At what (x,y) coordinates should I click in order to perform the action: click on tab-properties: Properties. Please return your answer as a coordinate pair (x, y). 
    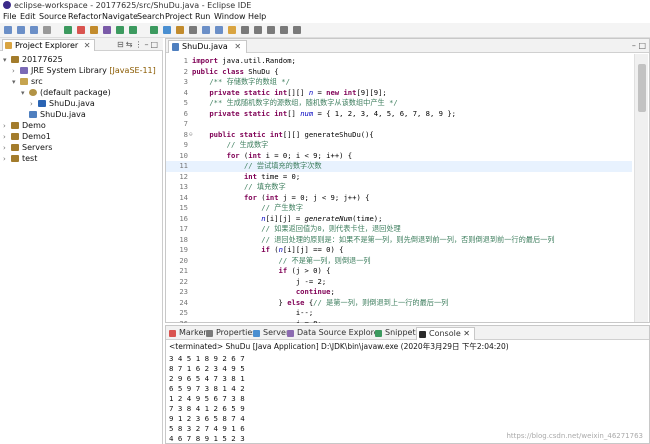
    Looking at the image, I should click on (231, 333).